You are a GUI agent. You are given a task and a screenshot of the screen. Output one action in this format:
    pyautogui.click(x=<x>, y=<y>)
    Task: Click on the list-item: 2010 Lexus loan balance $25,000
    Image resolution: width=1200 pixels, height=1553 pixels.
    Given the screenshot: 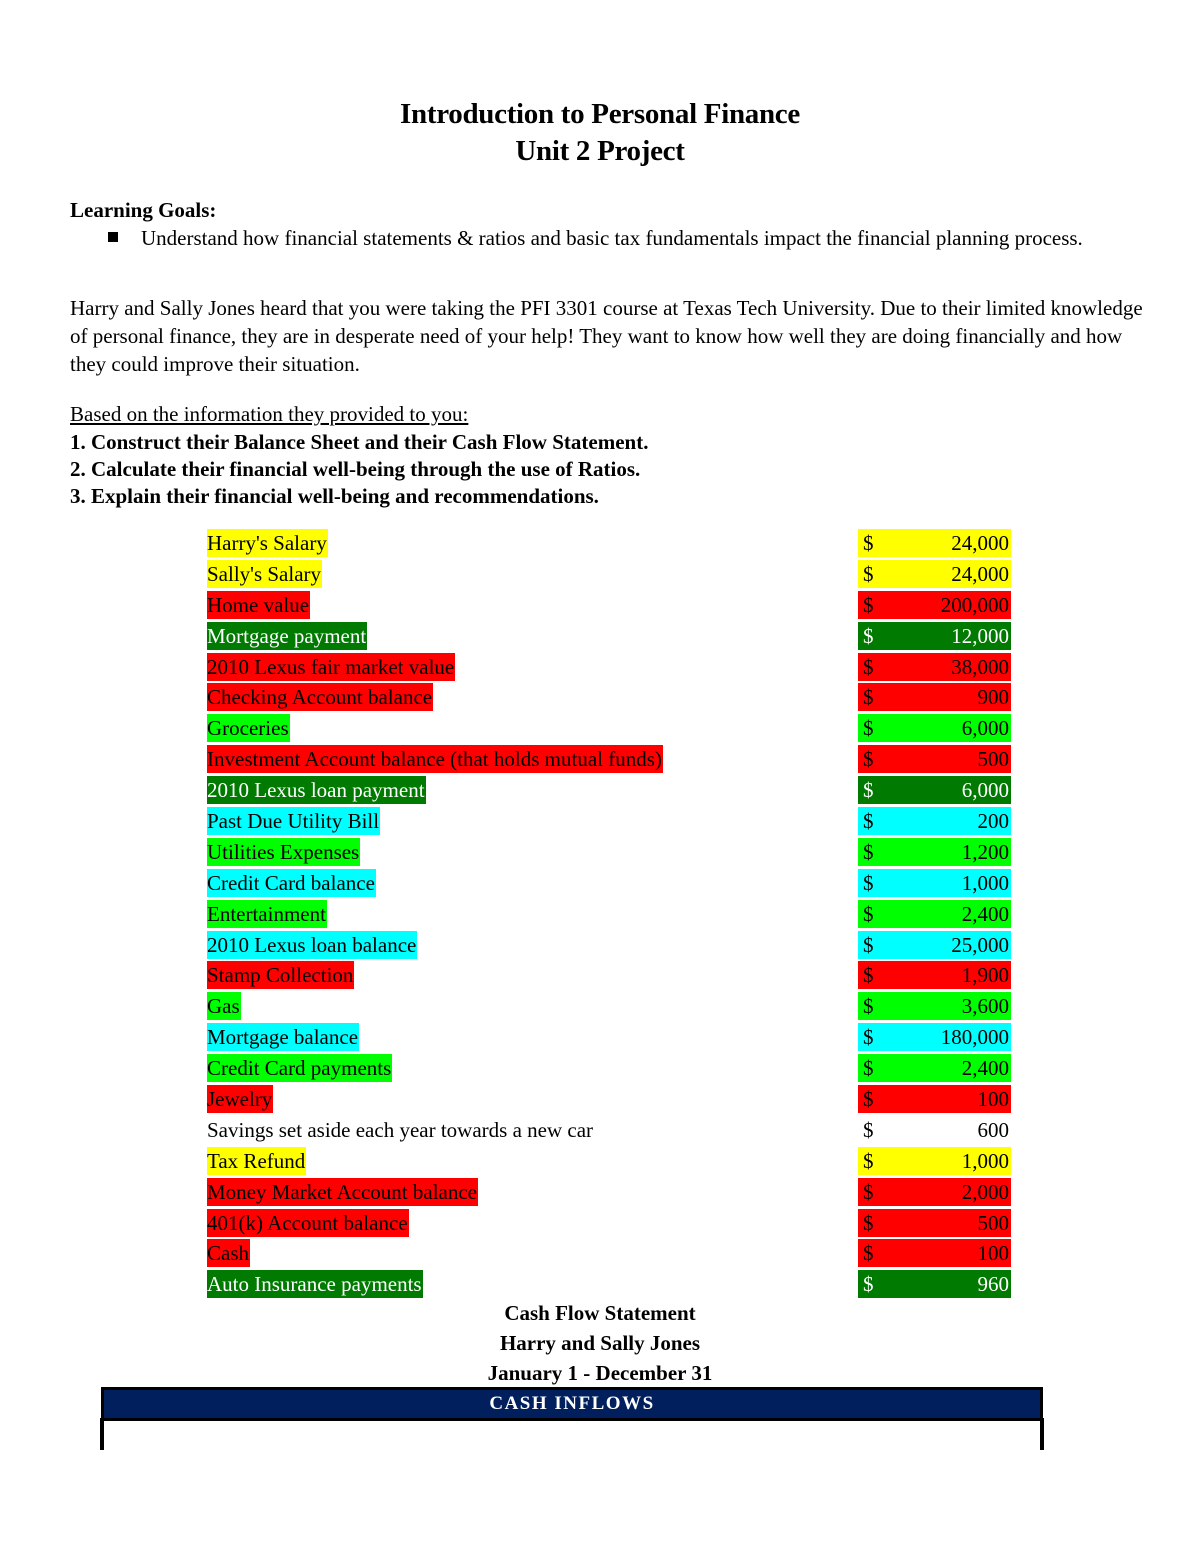 What is the action you would take?
    pyautogui.click(x=612, y=945)
    